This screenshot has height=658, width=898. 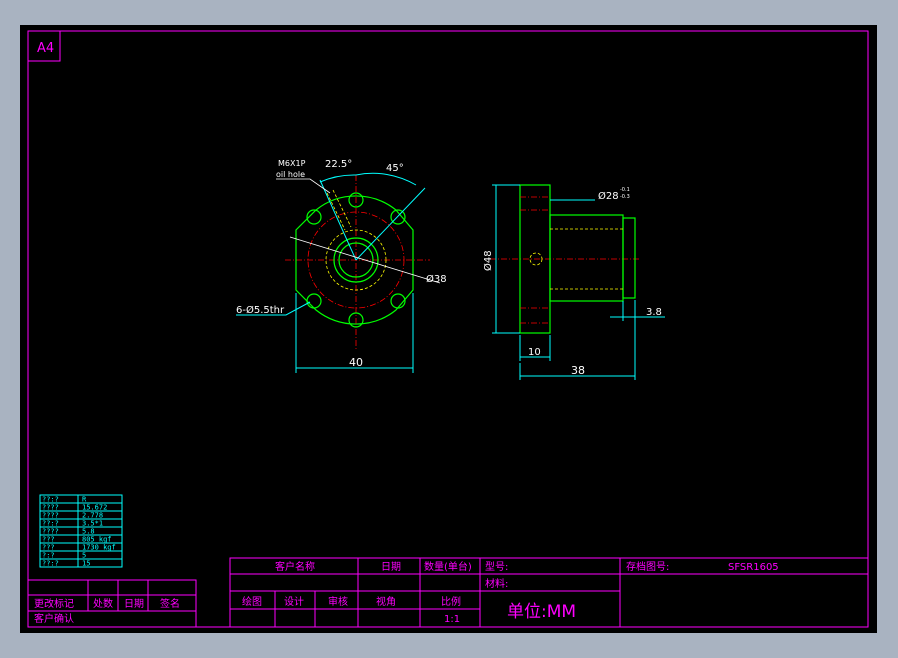 I want to click on angle-22-label: 22.5°, so click(x=338, y=164).